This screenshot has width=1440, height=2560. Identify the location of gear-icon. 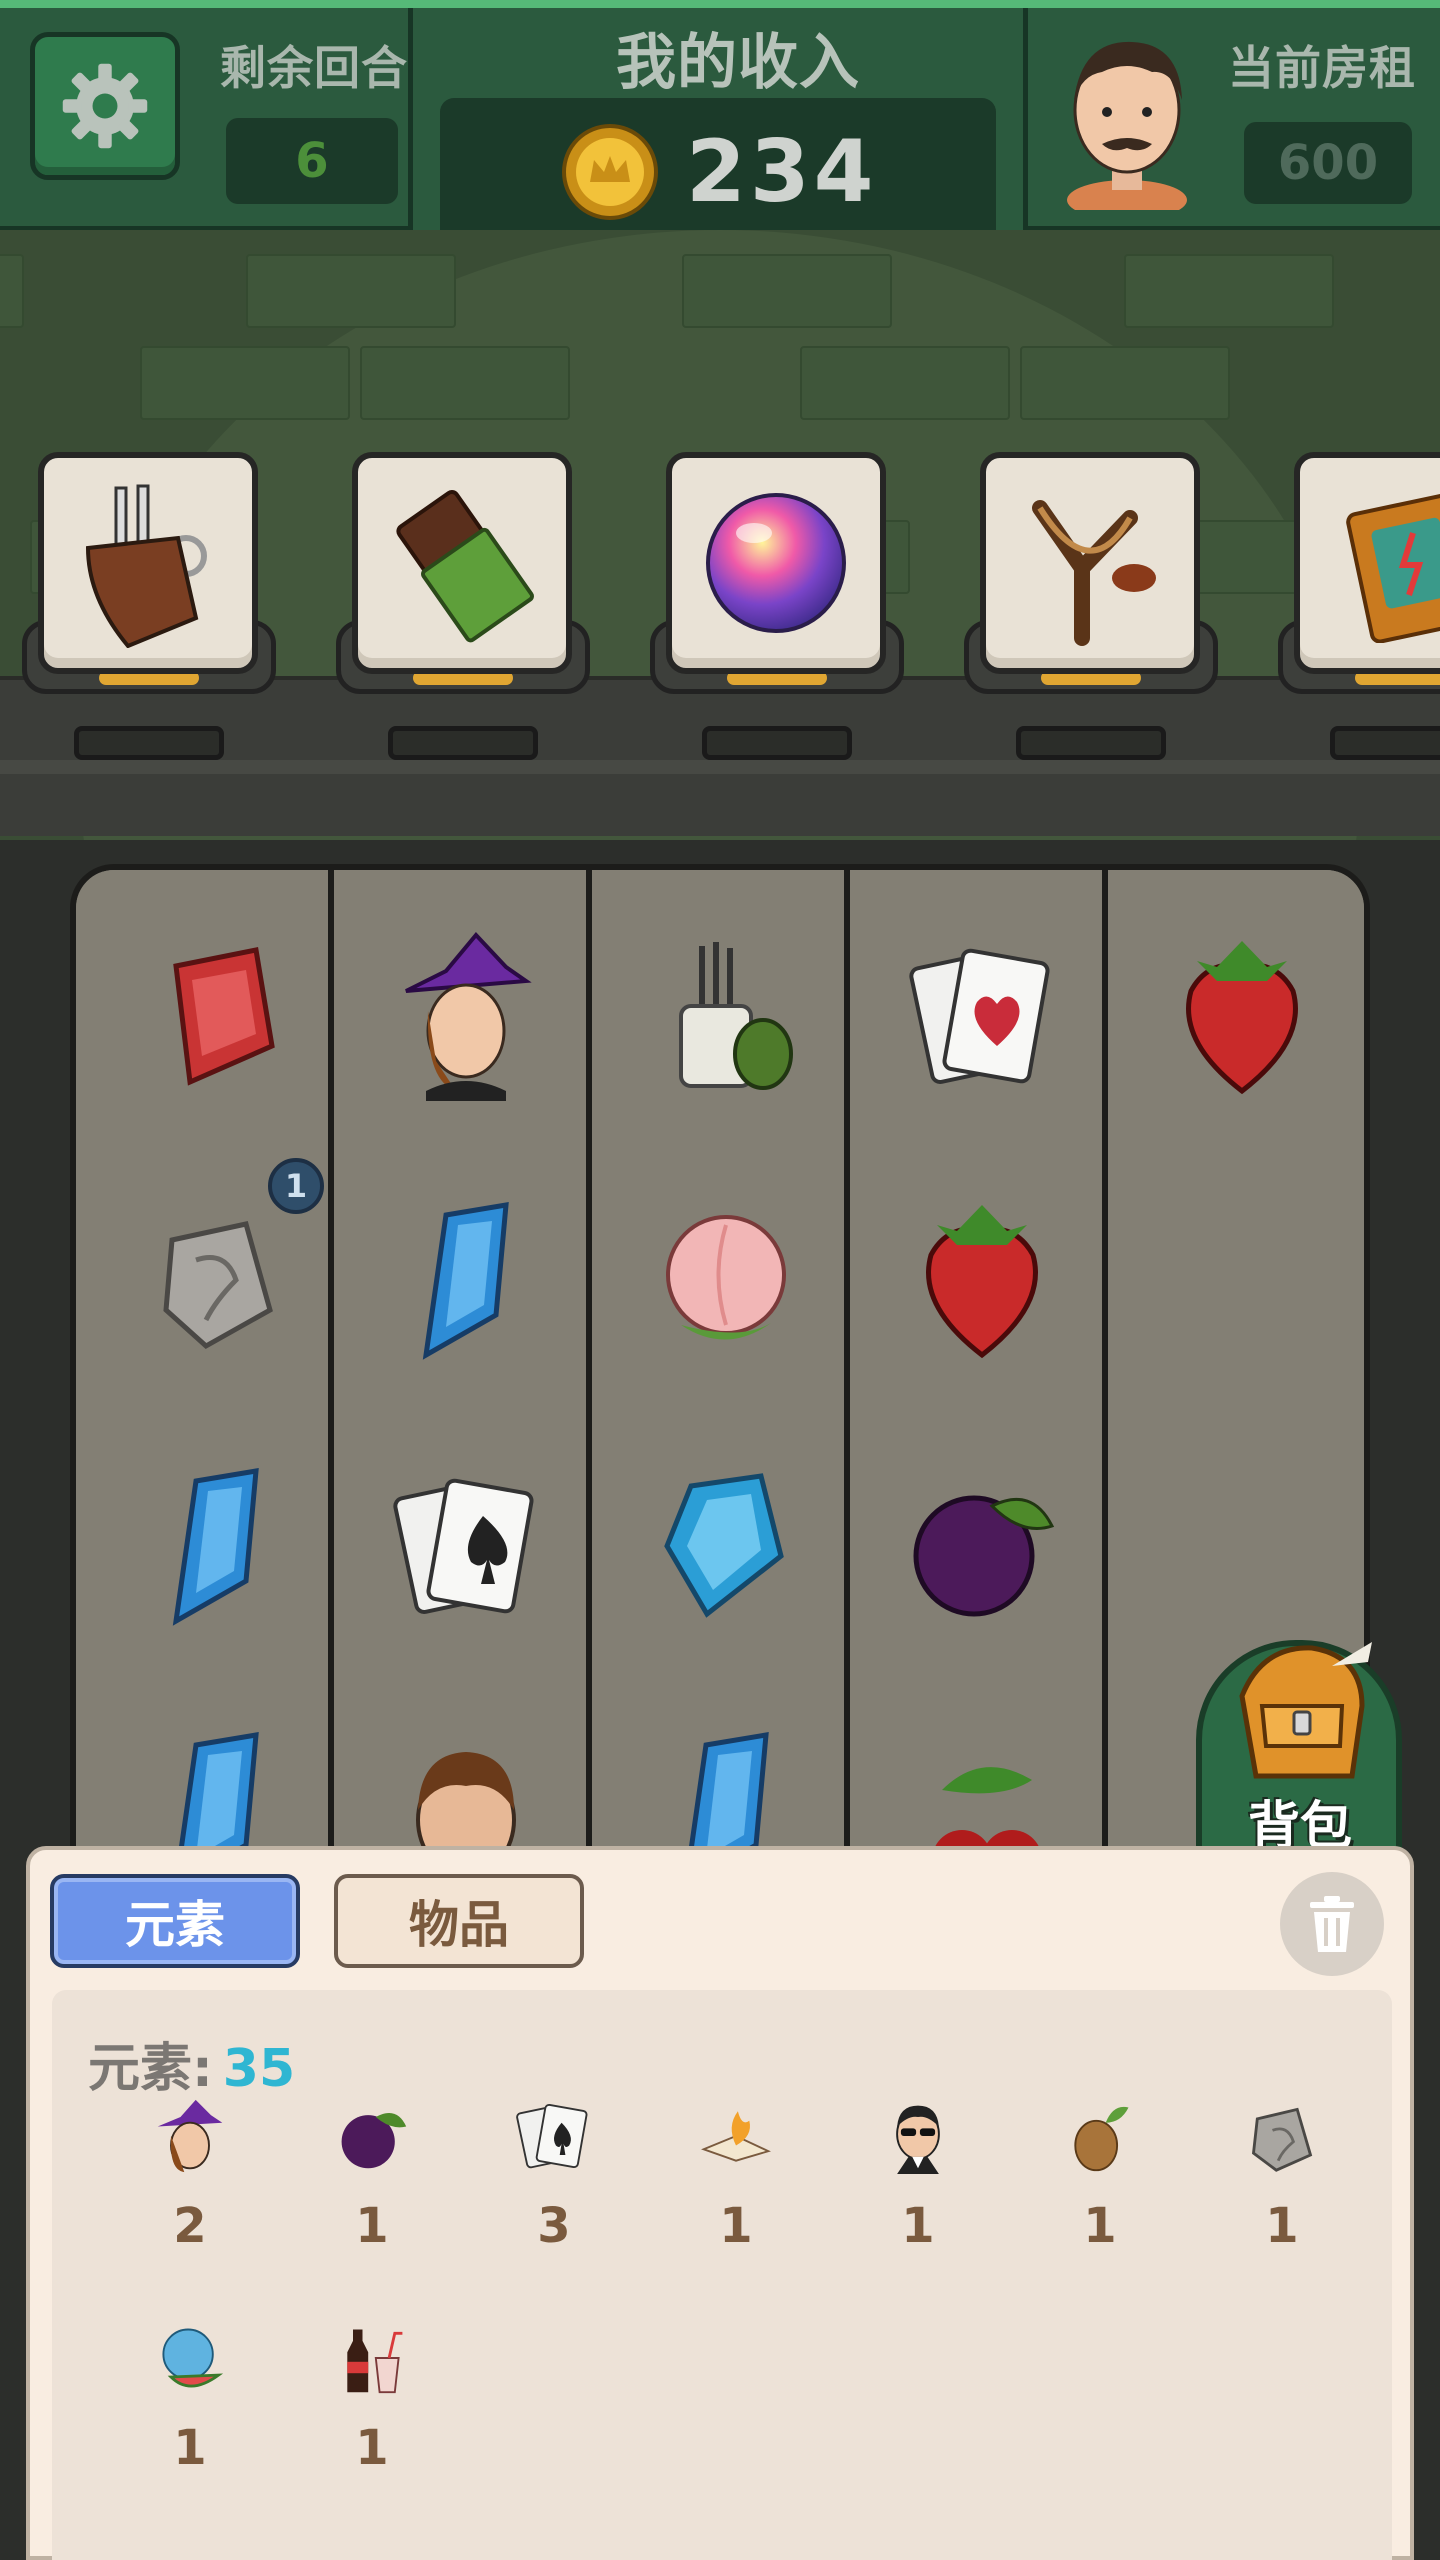
(105, 106).